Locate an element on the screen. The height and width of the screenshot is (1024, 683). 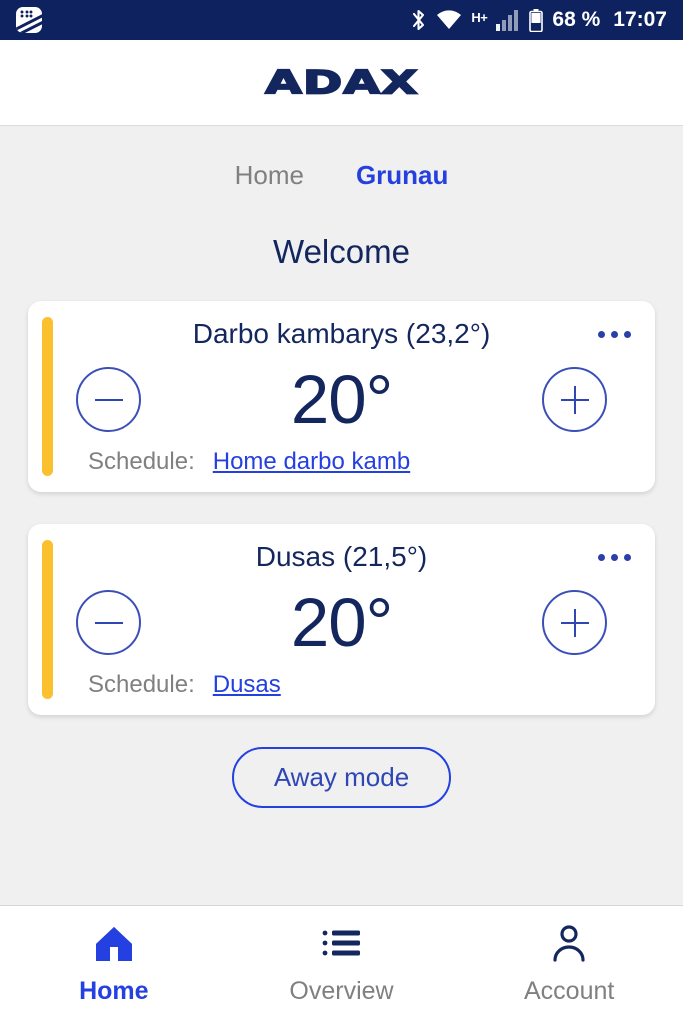
wifi-icon is located at coordinates (449, 20).